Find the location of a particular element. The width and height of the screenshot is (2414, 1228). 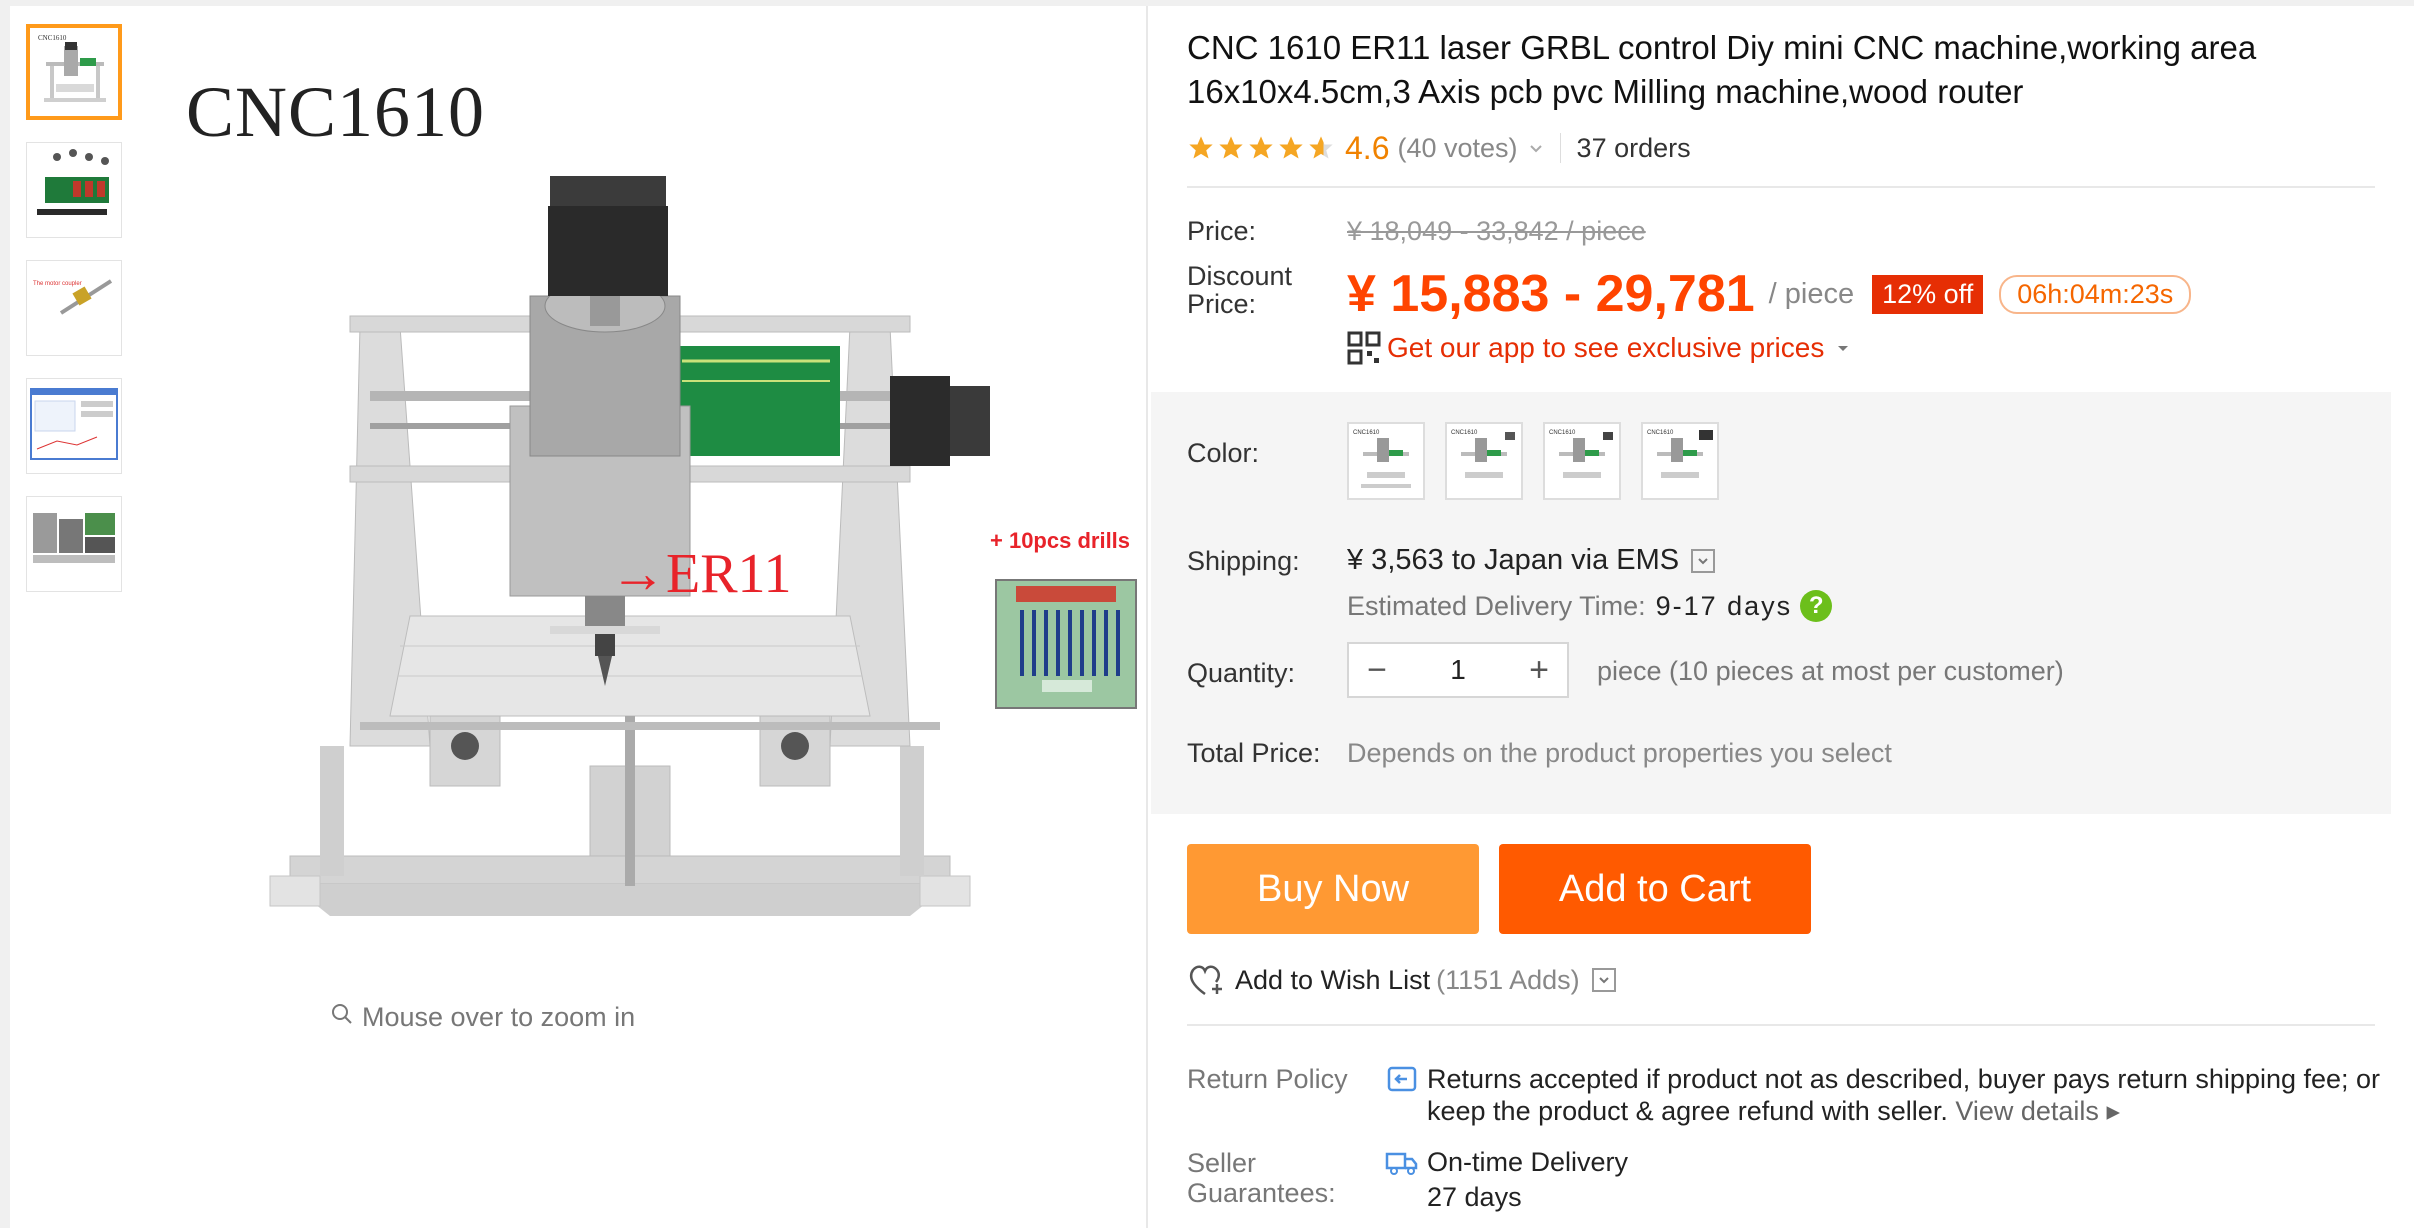

thumbnail-list: CNC1610 The motor coupler is located at coordinates (76, 319).